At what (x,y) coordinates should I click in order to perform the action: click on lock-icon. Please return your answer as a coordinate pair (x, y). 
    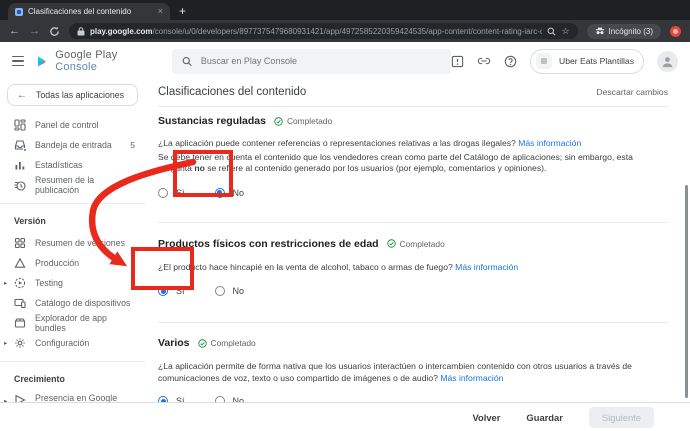
    Looking at the image, I should click on (81, 30).